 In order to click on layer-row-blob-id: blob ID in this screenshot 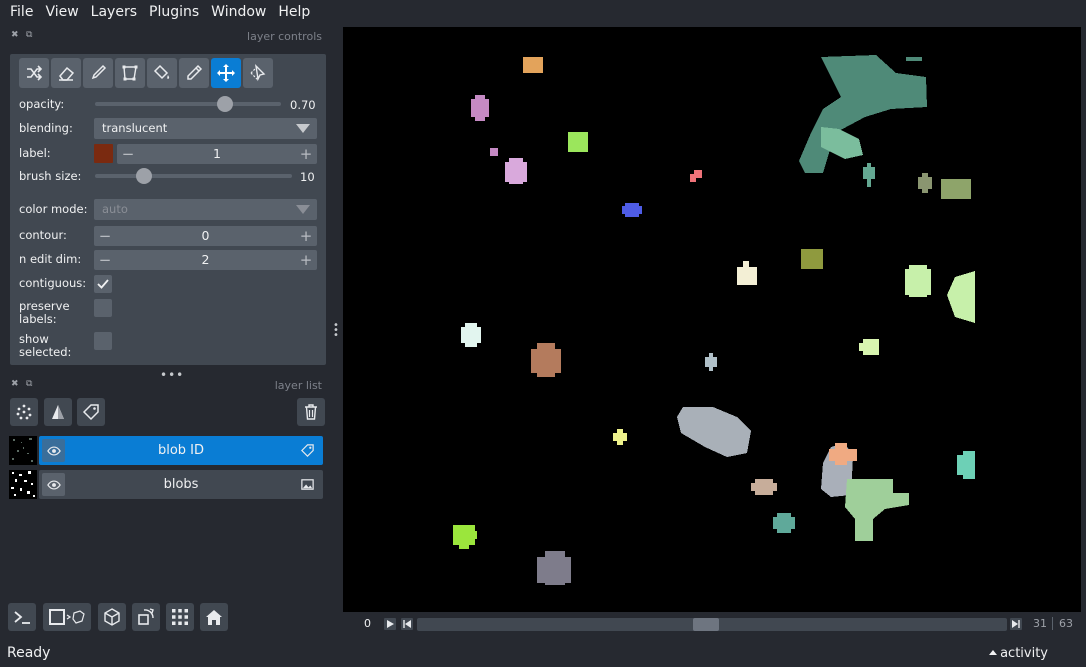, I will do `click(166, 450)`.